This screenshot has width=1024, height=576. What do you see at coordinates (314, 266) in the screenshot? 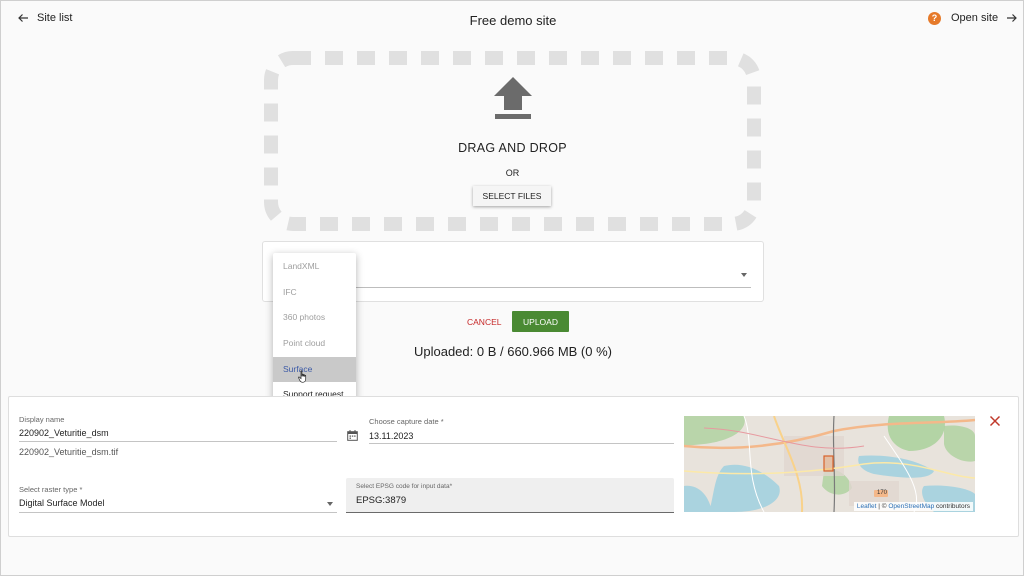
I see `menu-item-landxml: LandXML` at bounding box center [314, 266].